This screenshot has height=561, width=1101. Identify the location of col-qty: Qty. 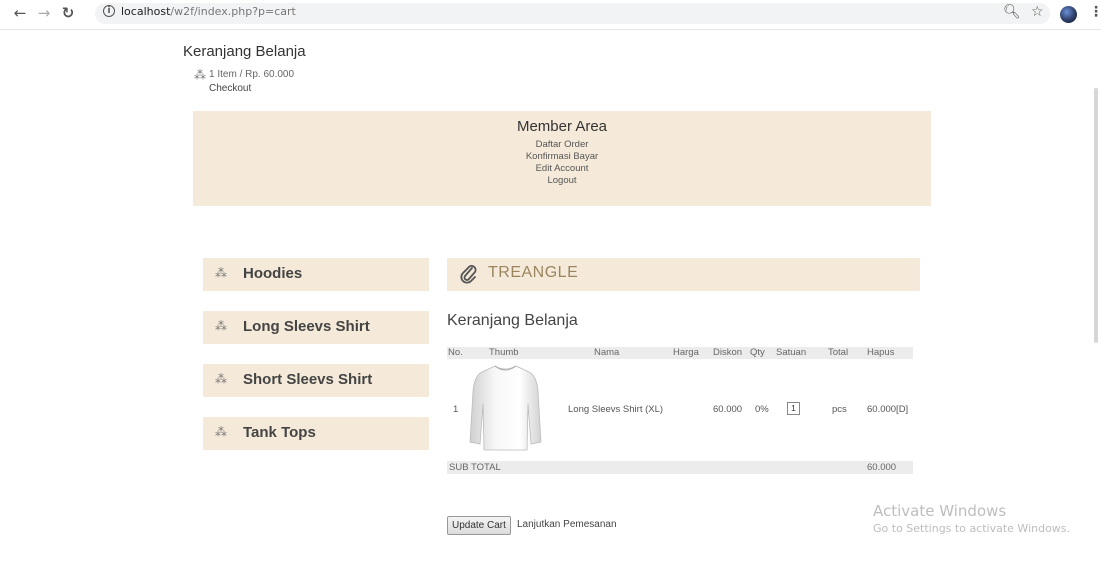
(757, 352).